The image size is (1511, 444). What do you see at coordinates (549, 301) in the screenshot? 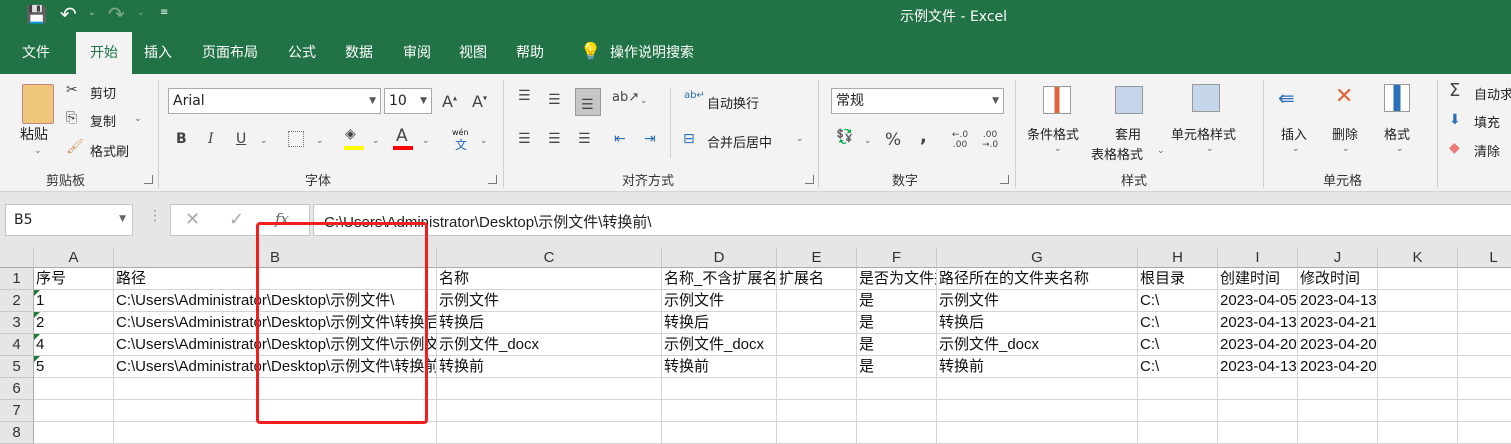
I see `cell-C2: 示例文件` at bounding box center [549, 301].